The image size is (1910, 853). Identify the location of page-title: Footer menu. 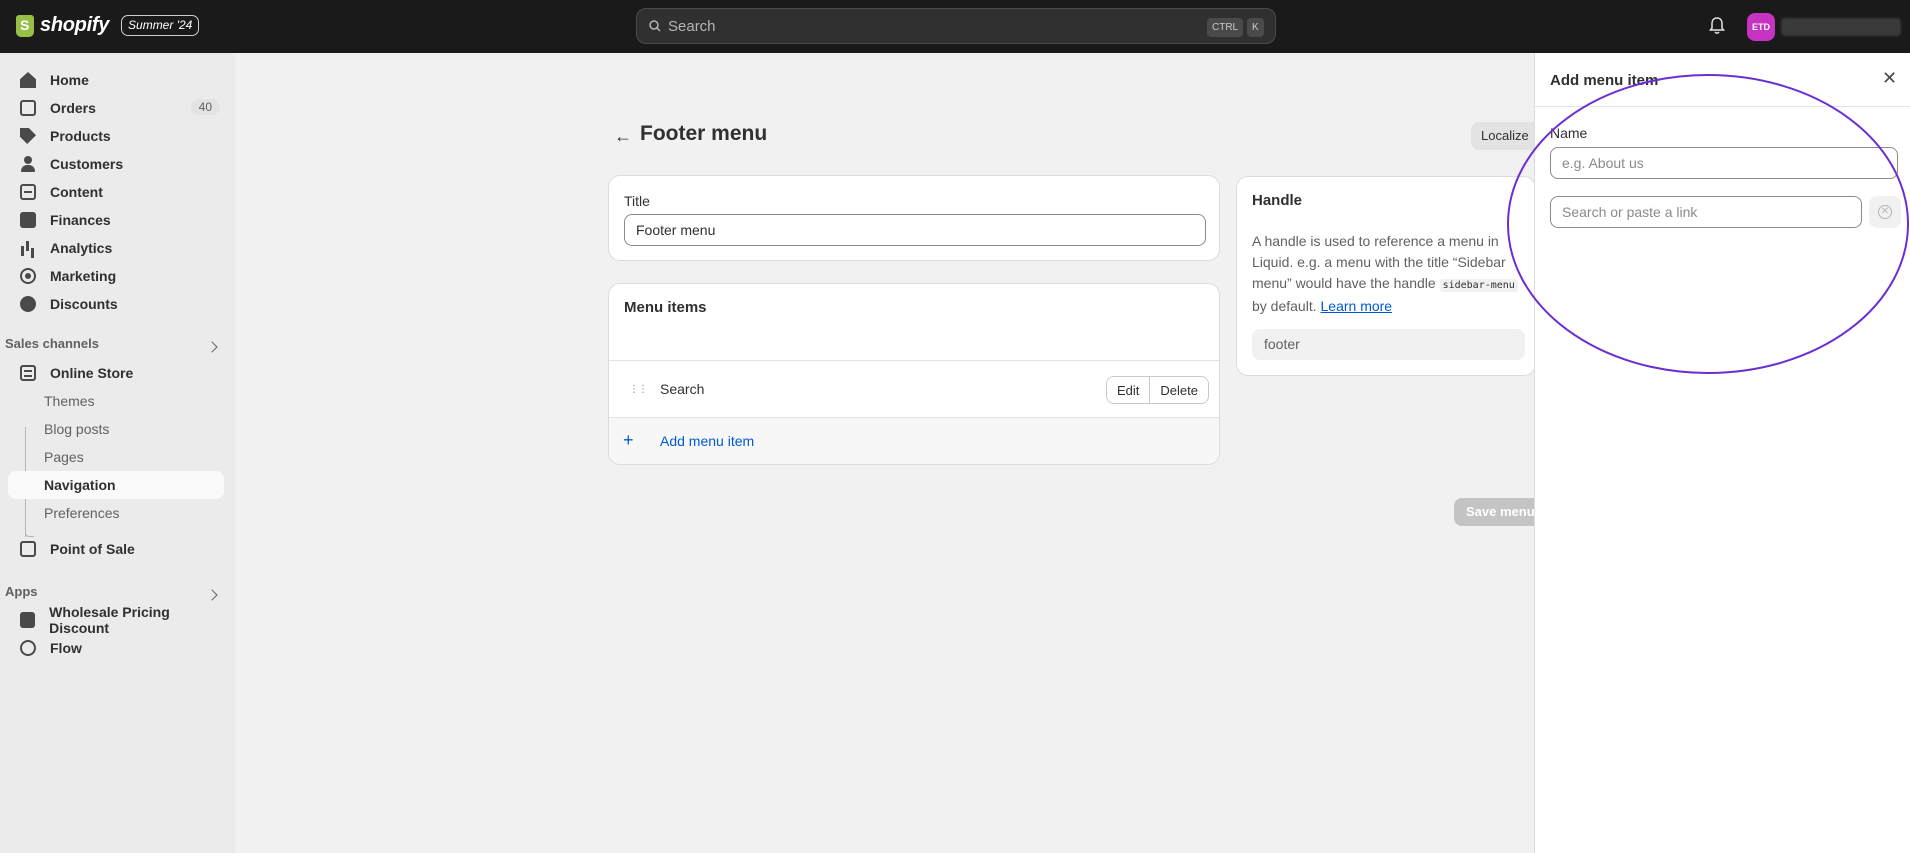
(704, 133).